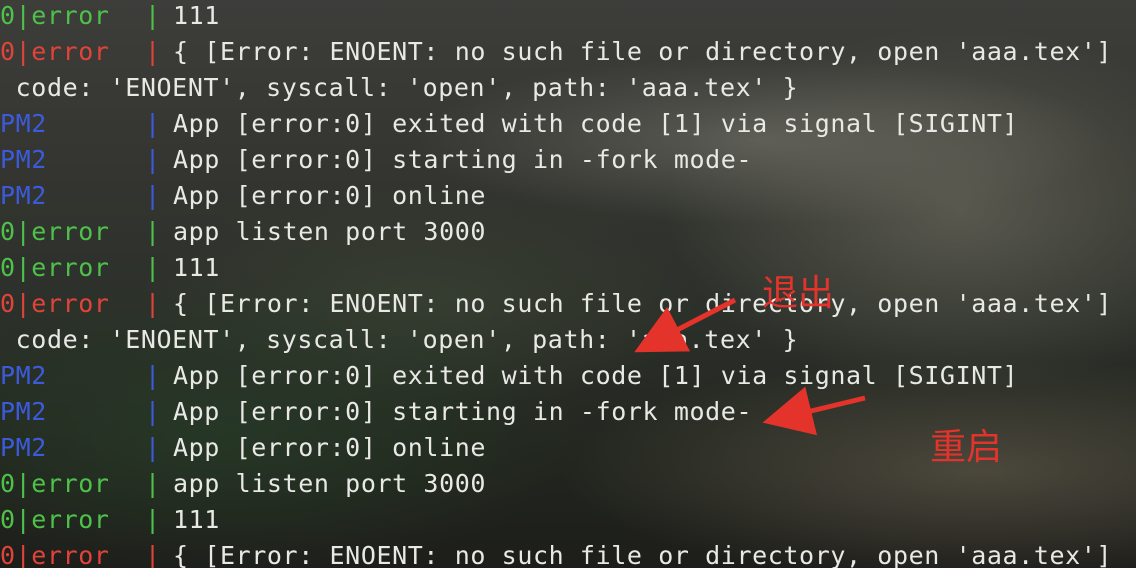 The image size is (1136, 568). I want to click on restart-annotation: 重启, so click(966, 447).